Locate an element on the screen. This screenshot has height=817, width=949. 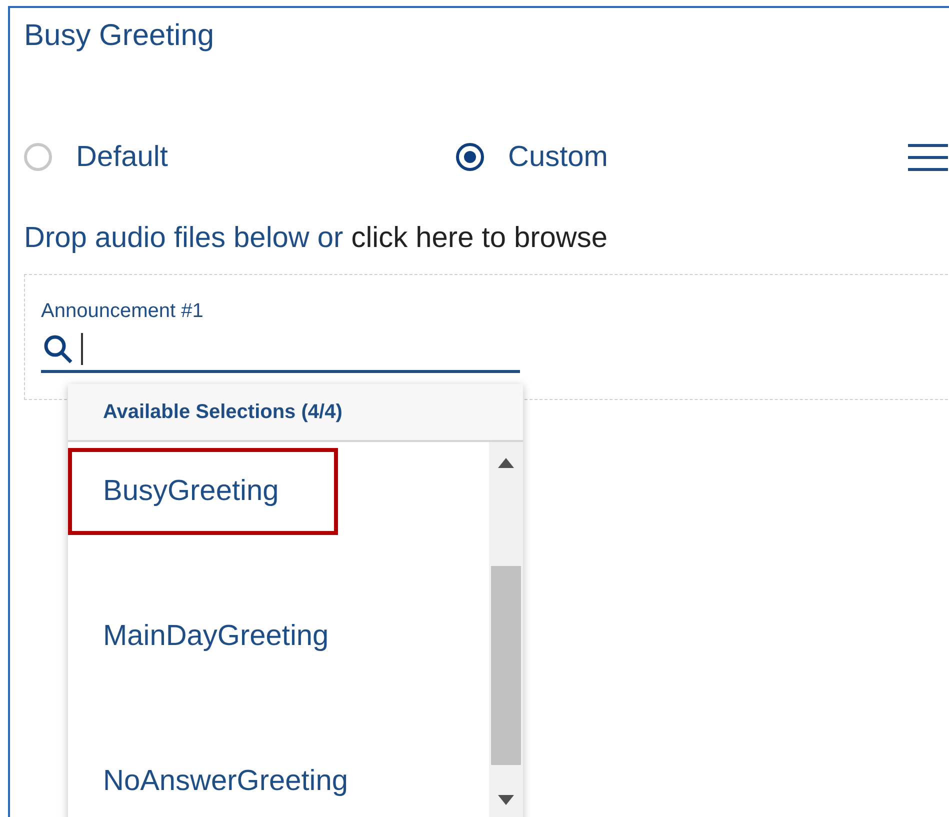
radio-label: Custom is located at coordinates (558, 157).